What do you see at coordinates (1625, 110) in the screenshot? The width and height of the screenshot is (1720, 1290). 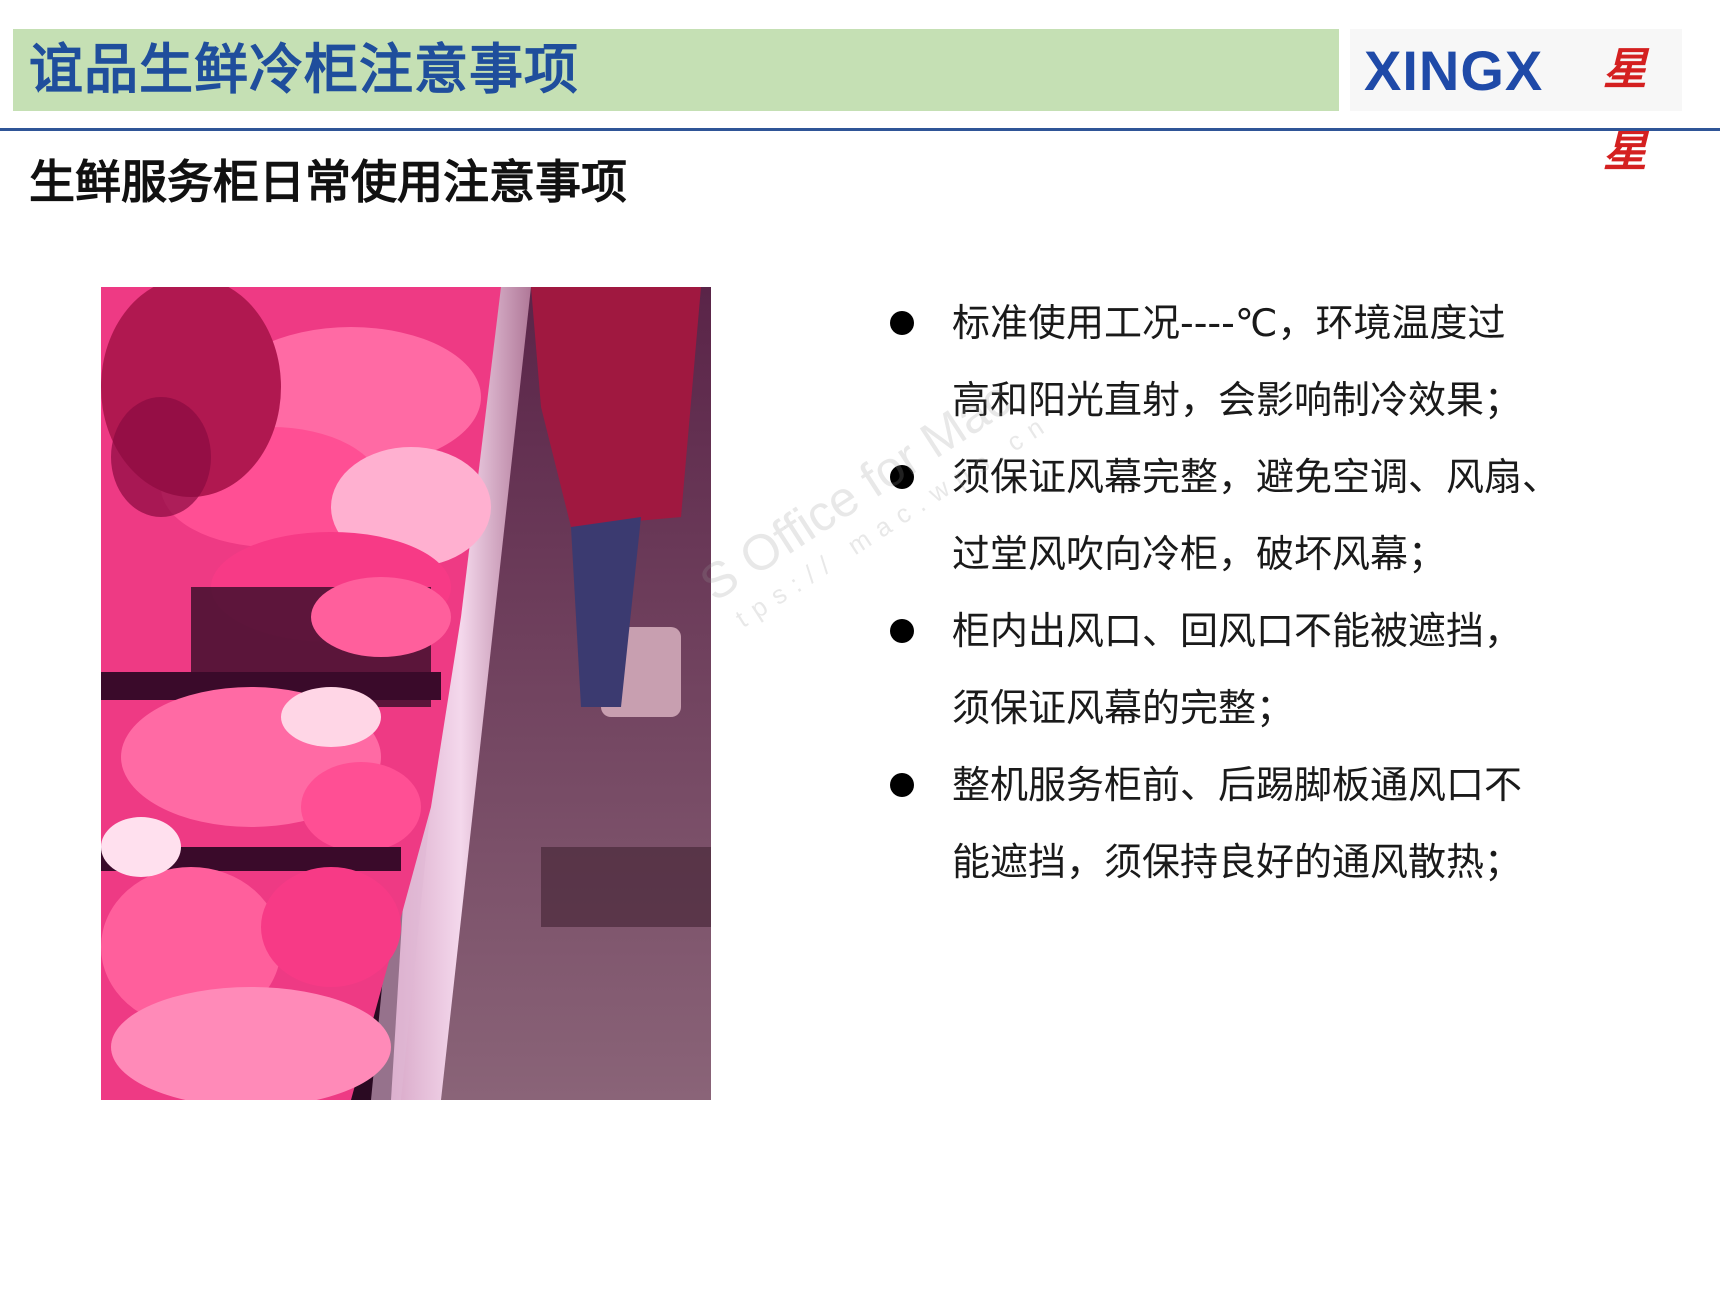 I see `logo-chinese-mark: 星星` at bounding box center [1625, 110].